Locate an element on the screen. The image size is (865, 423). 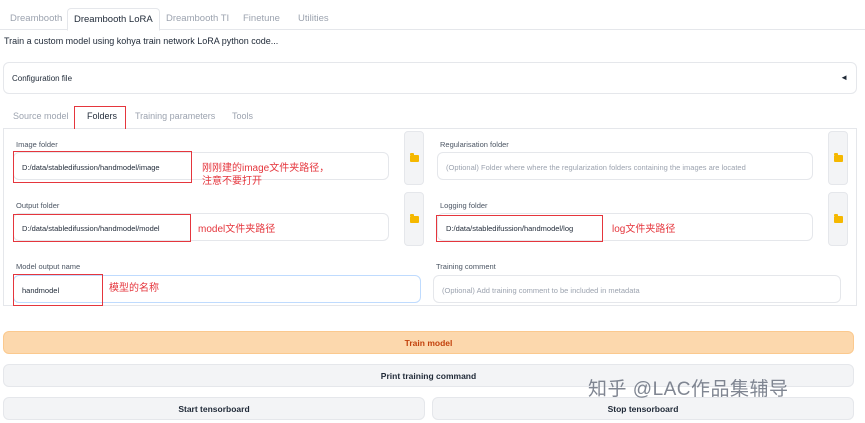
tab-dreambooth-ti: Dreambooth TI is located at coordinates (197, 19).